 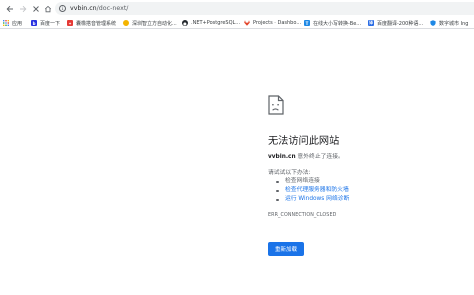 I want to click on bookmark-apps: 应用, so click(x=12, y=23).